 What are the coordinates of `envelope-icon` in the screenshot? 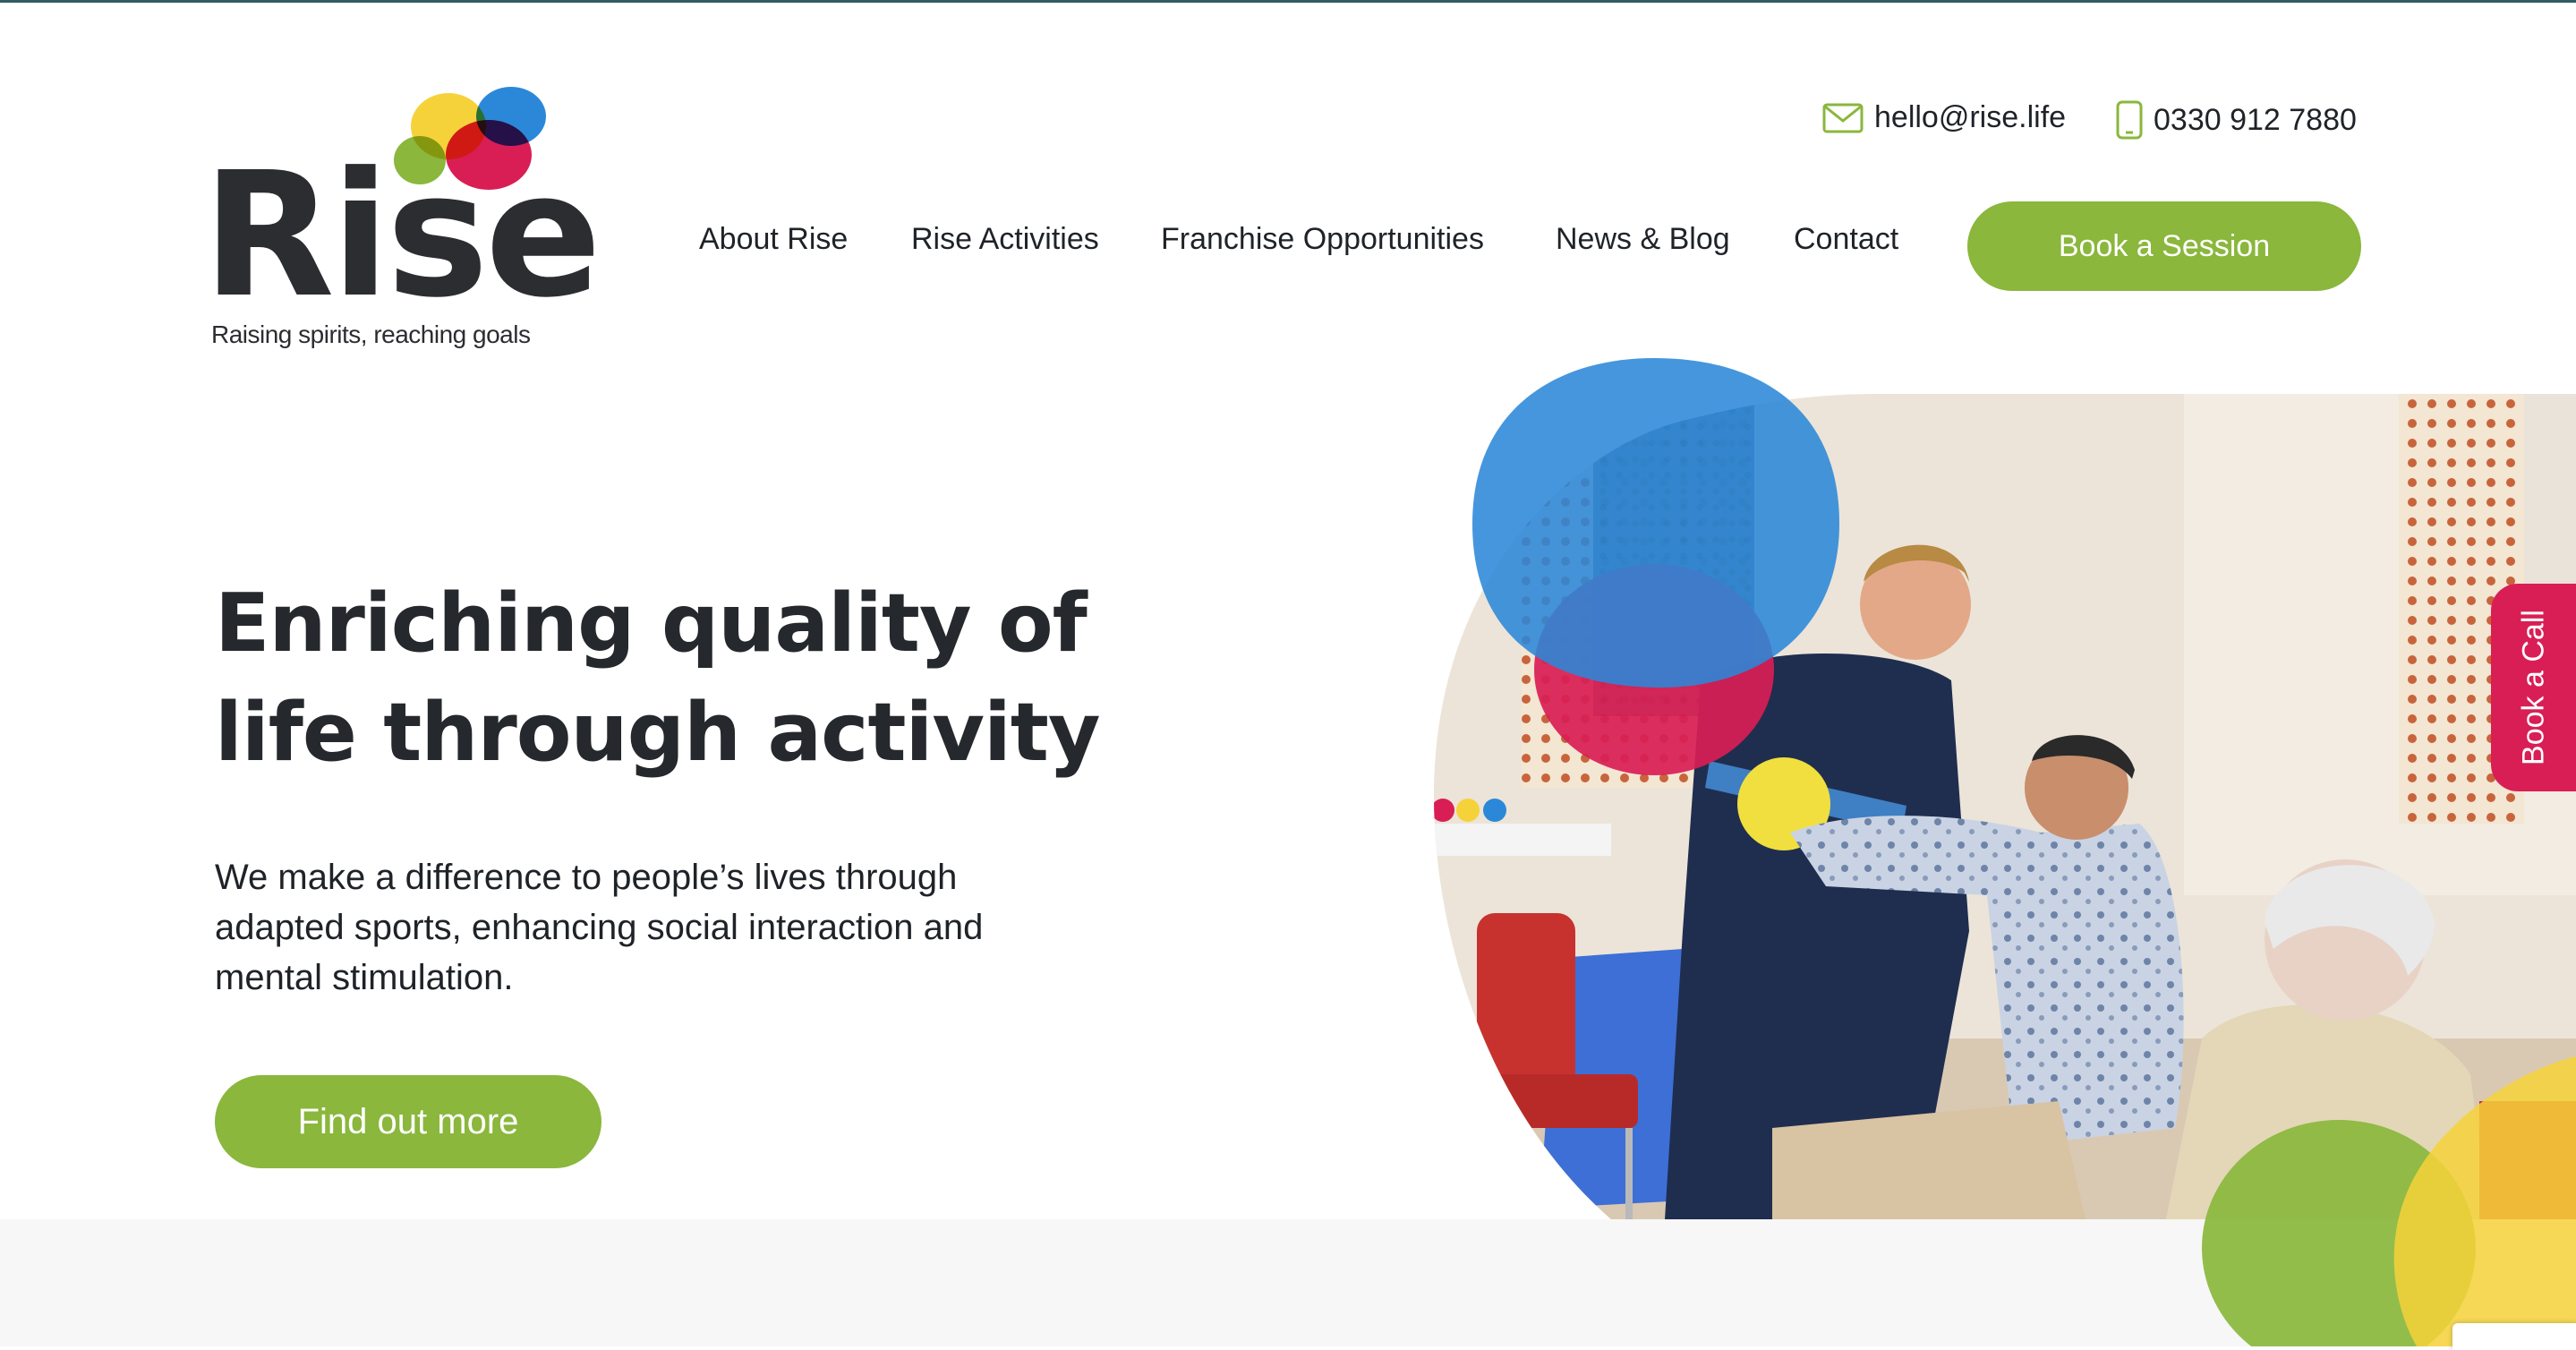 It's located at (1843, 118).